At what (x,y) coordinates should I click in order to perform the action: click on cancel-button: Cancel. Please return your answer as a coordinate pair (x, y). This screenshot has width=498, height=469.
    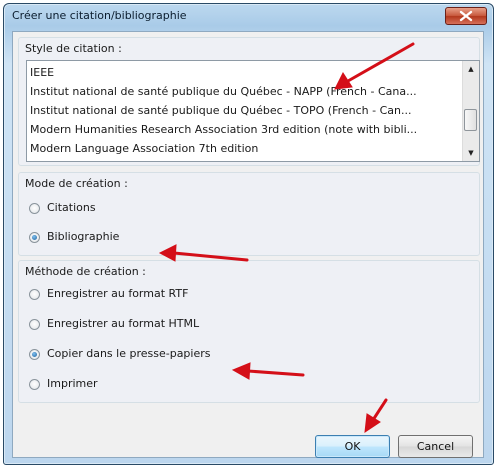
    Looking at the image, I should click on (435, 446).